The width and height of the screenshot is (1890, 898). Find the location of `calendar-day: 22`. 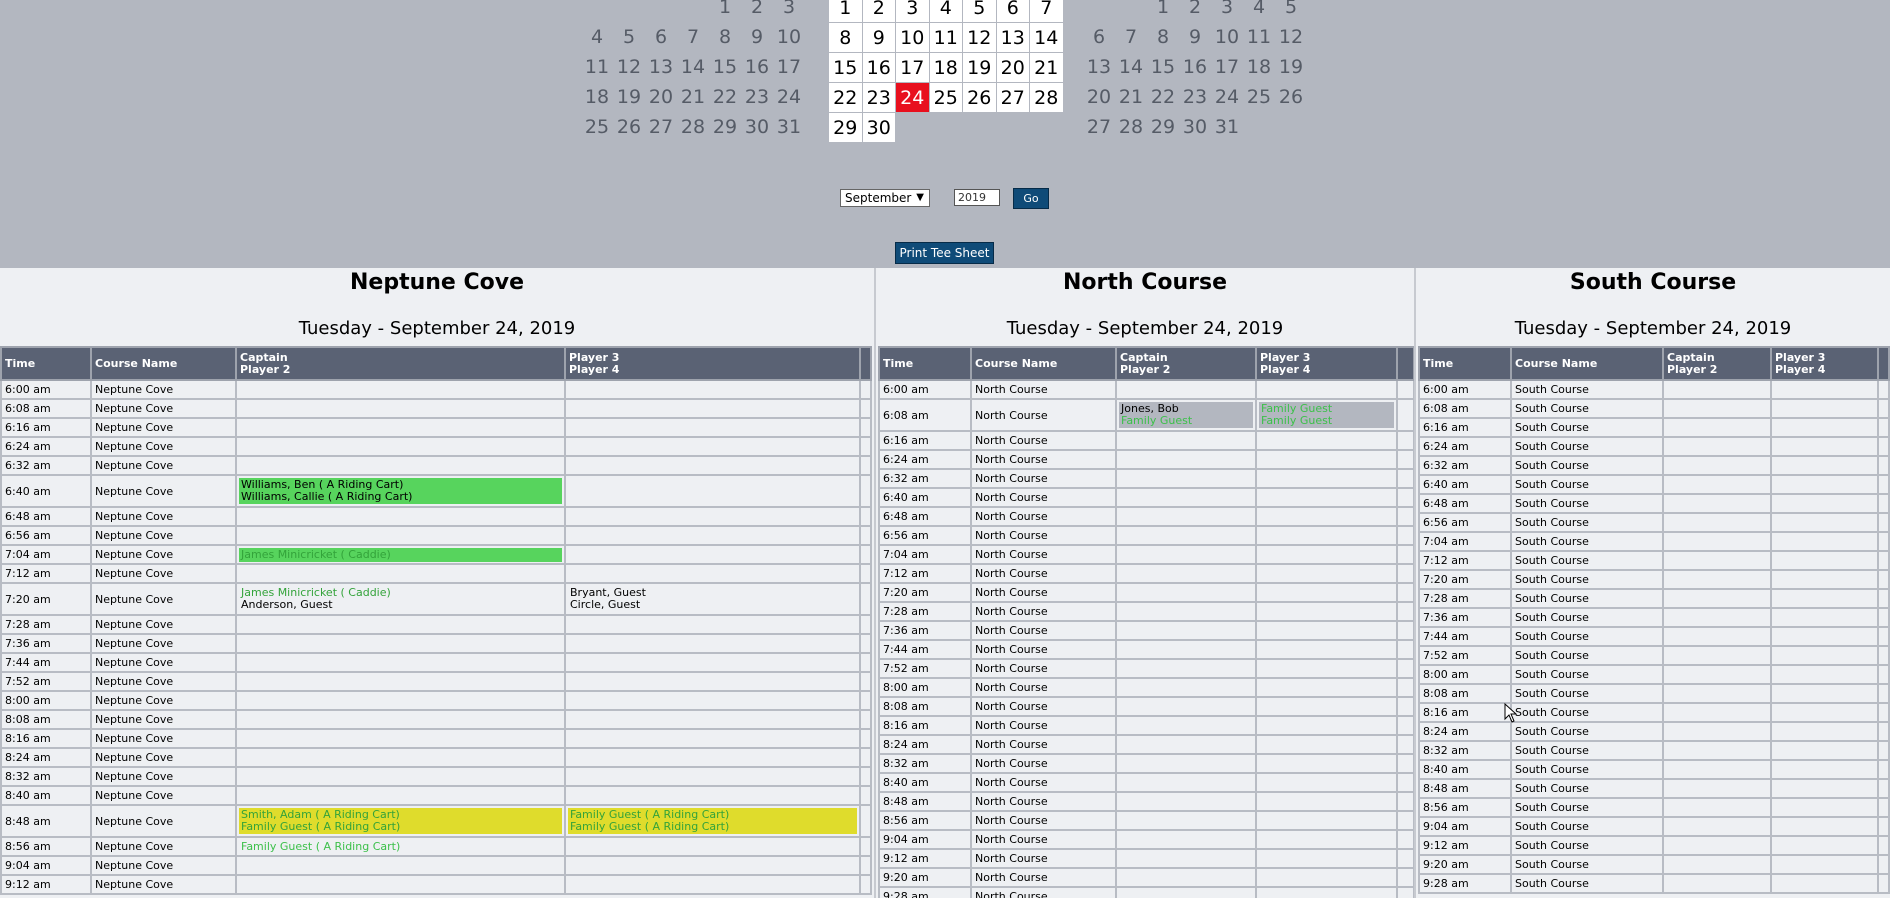

calendar-day: 22 is located at coordinates (845, 97).